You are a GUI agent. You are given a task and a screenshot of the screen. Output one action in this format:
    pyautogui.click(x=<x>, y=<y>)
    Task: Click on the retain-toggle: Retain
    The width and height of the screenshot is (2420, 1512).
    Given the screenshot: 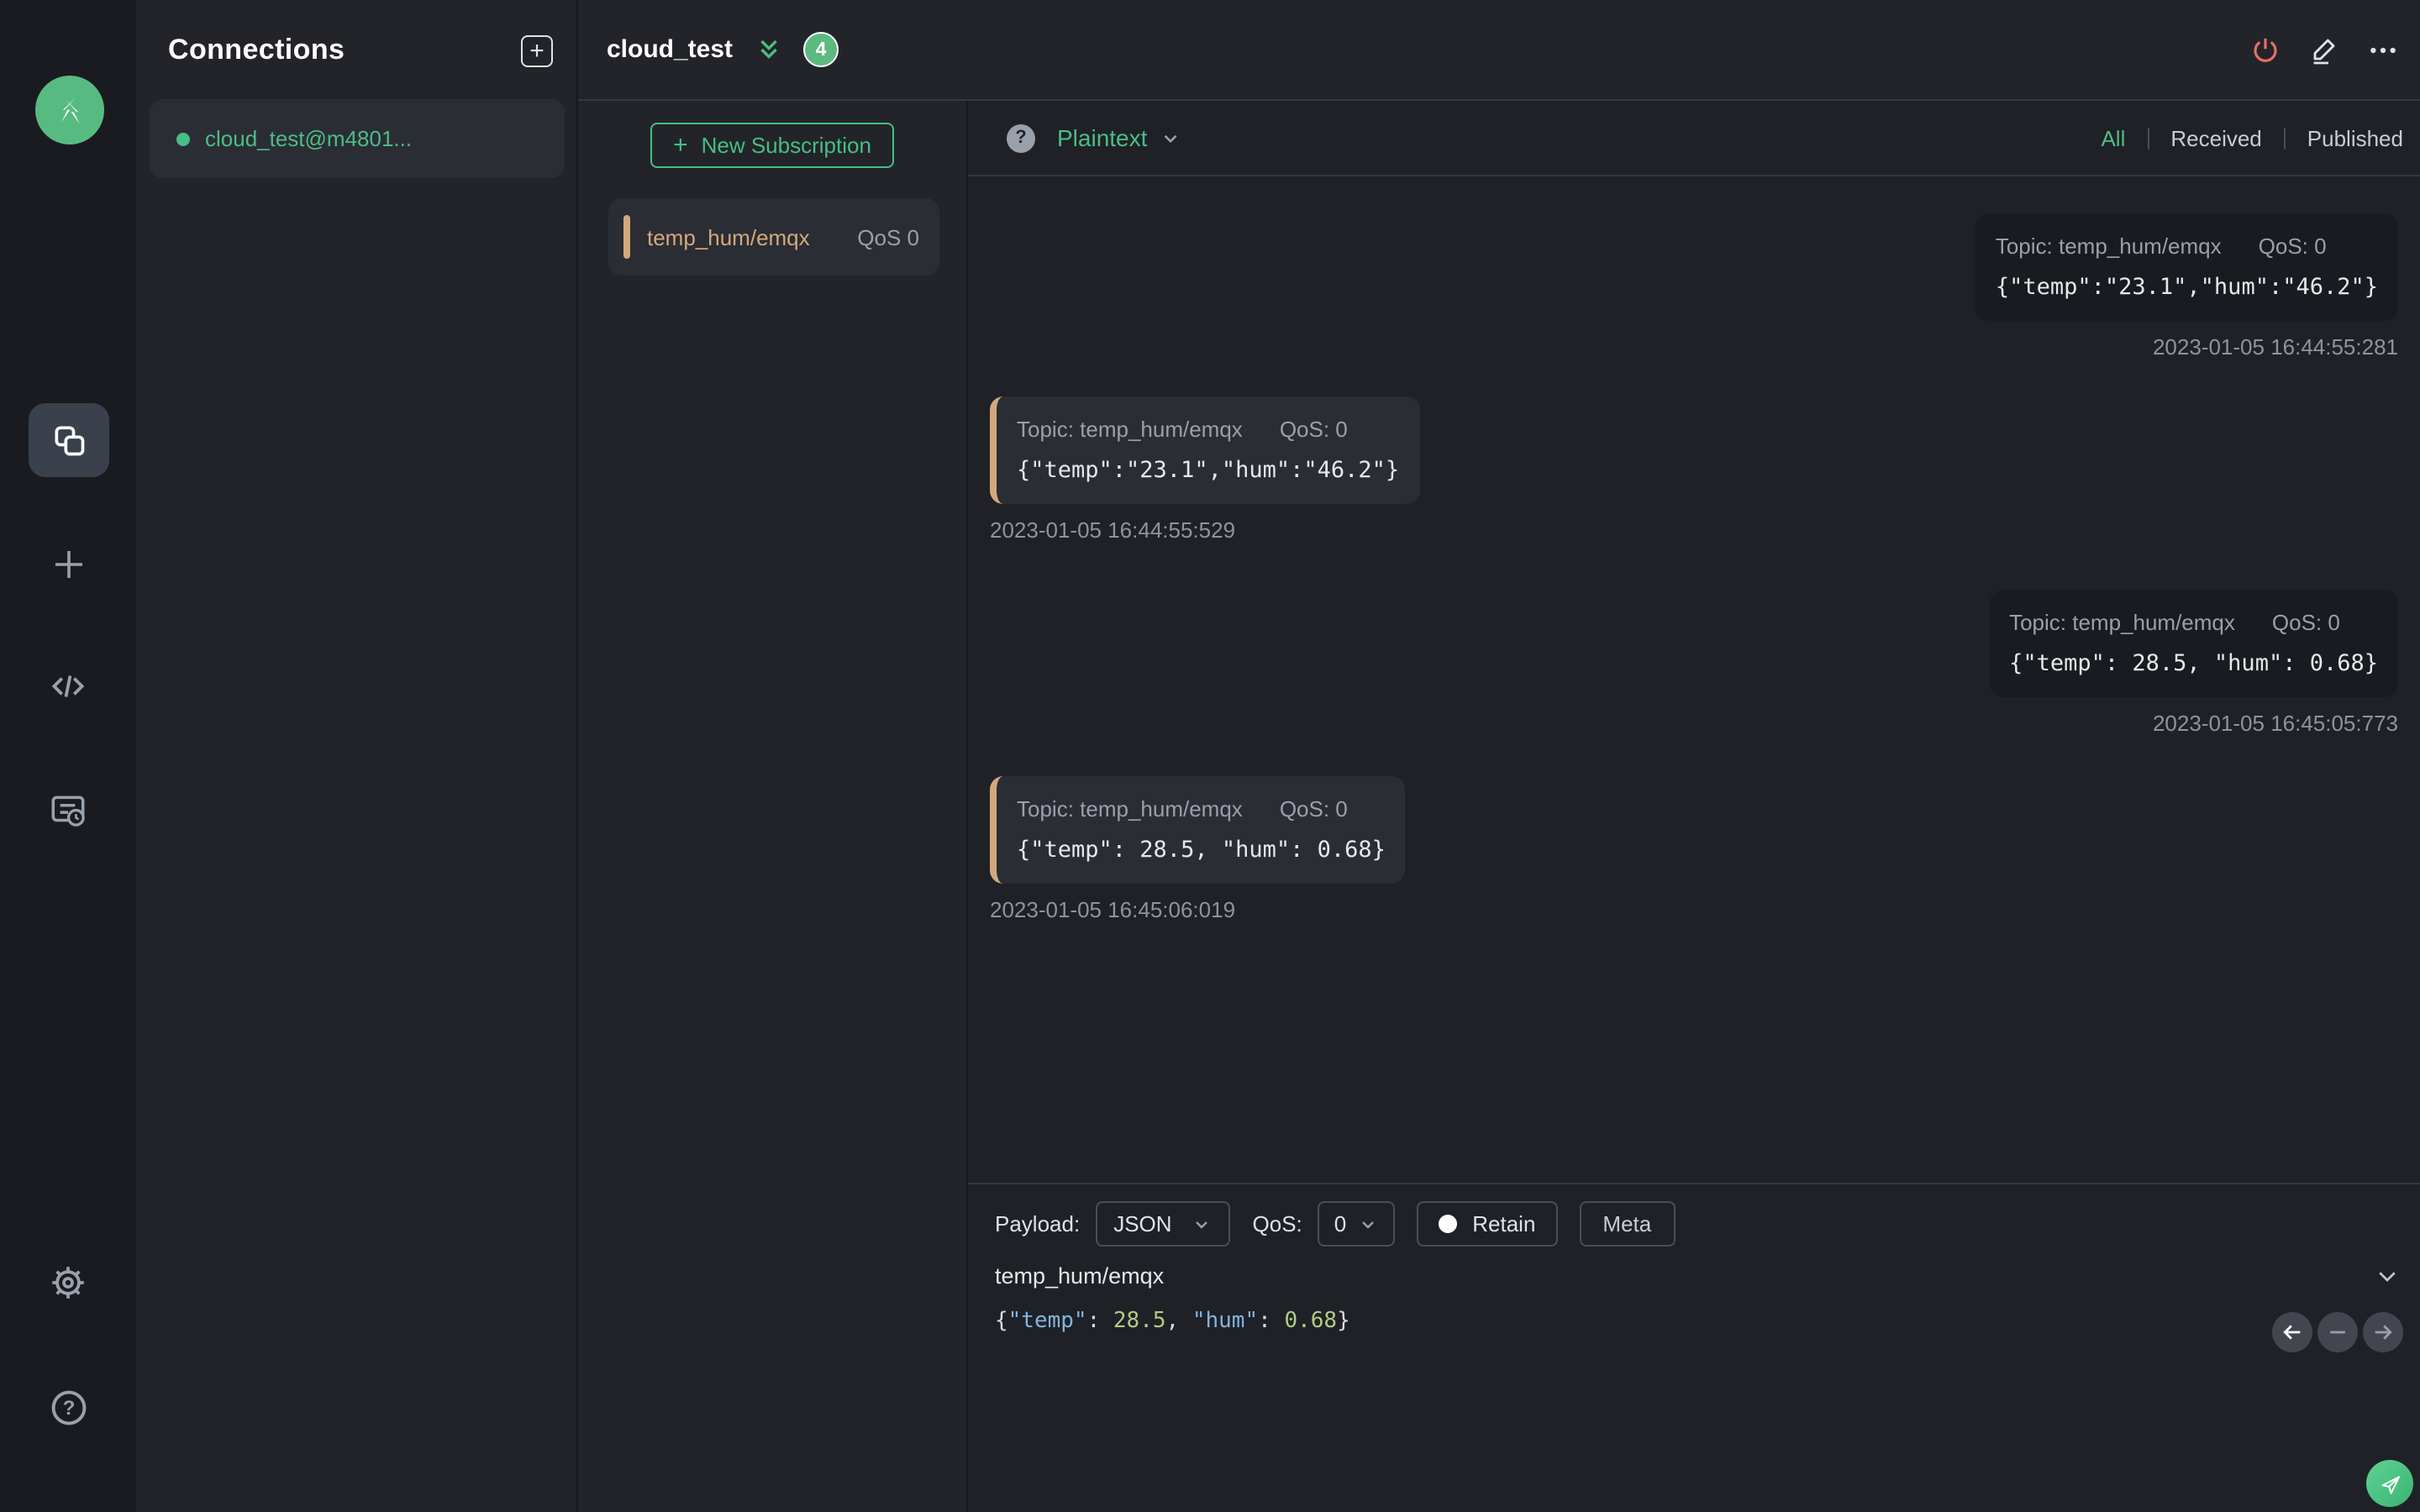 What is the action you would take?
    pyautogui.click(x=1487, y=1224)
    